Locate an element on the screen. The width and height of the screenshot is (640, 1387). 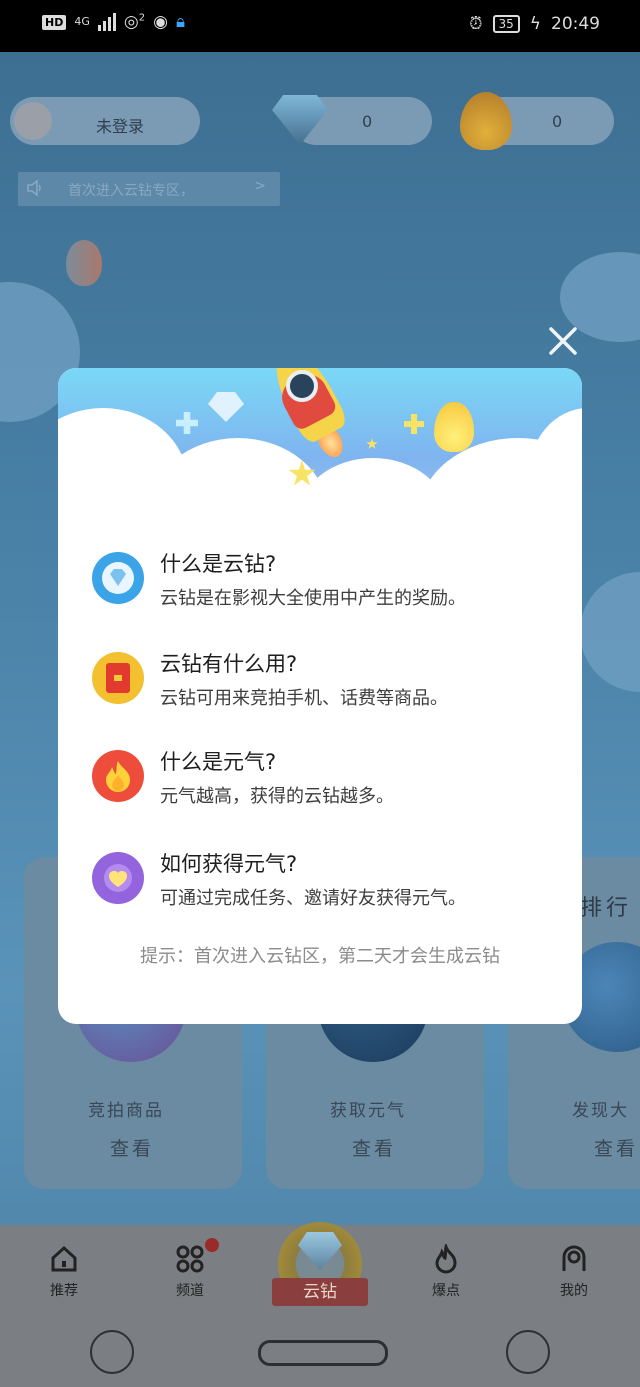
status-bar: HD 4G ◎2 ◉ 🔒︎ ⏰︎ 35 ϟ 20:49 is located at coordinates (320, 26).